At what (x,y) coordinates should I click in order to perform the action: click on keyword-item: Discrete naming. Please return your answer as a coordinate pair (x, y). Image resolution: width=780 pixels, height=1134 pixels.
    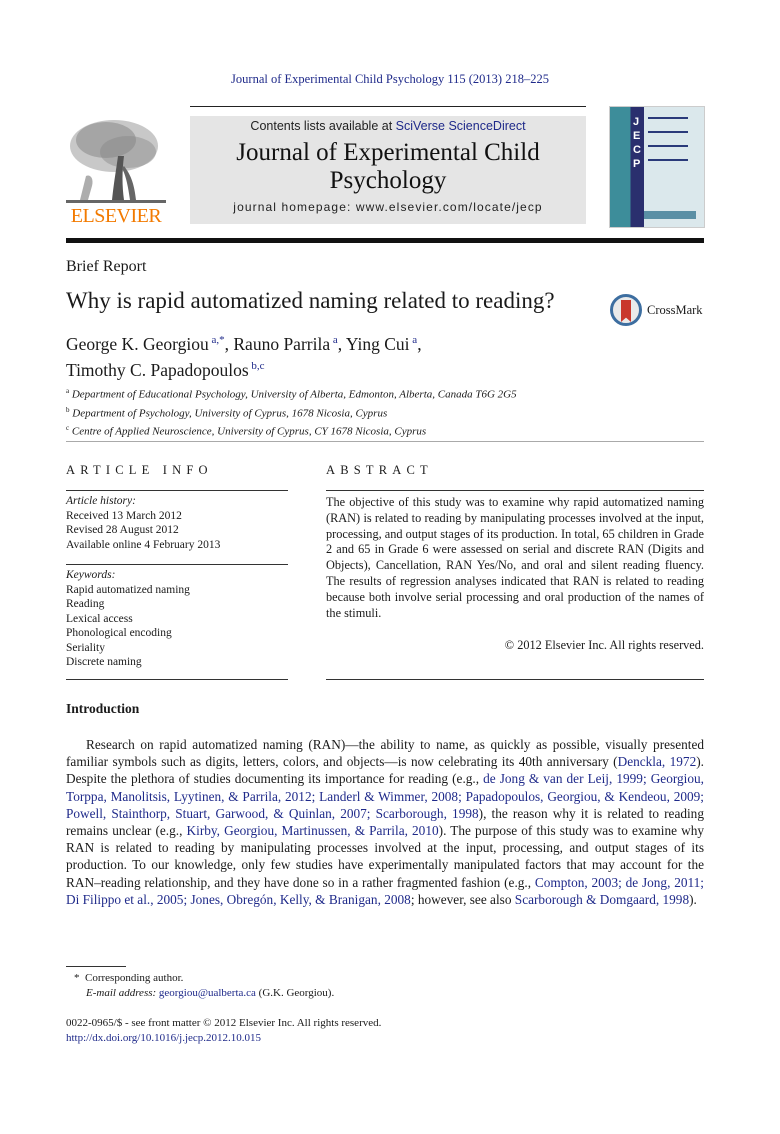
    Looking at the image, I should click on (104, 662).